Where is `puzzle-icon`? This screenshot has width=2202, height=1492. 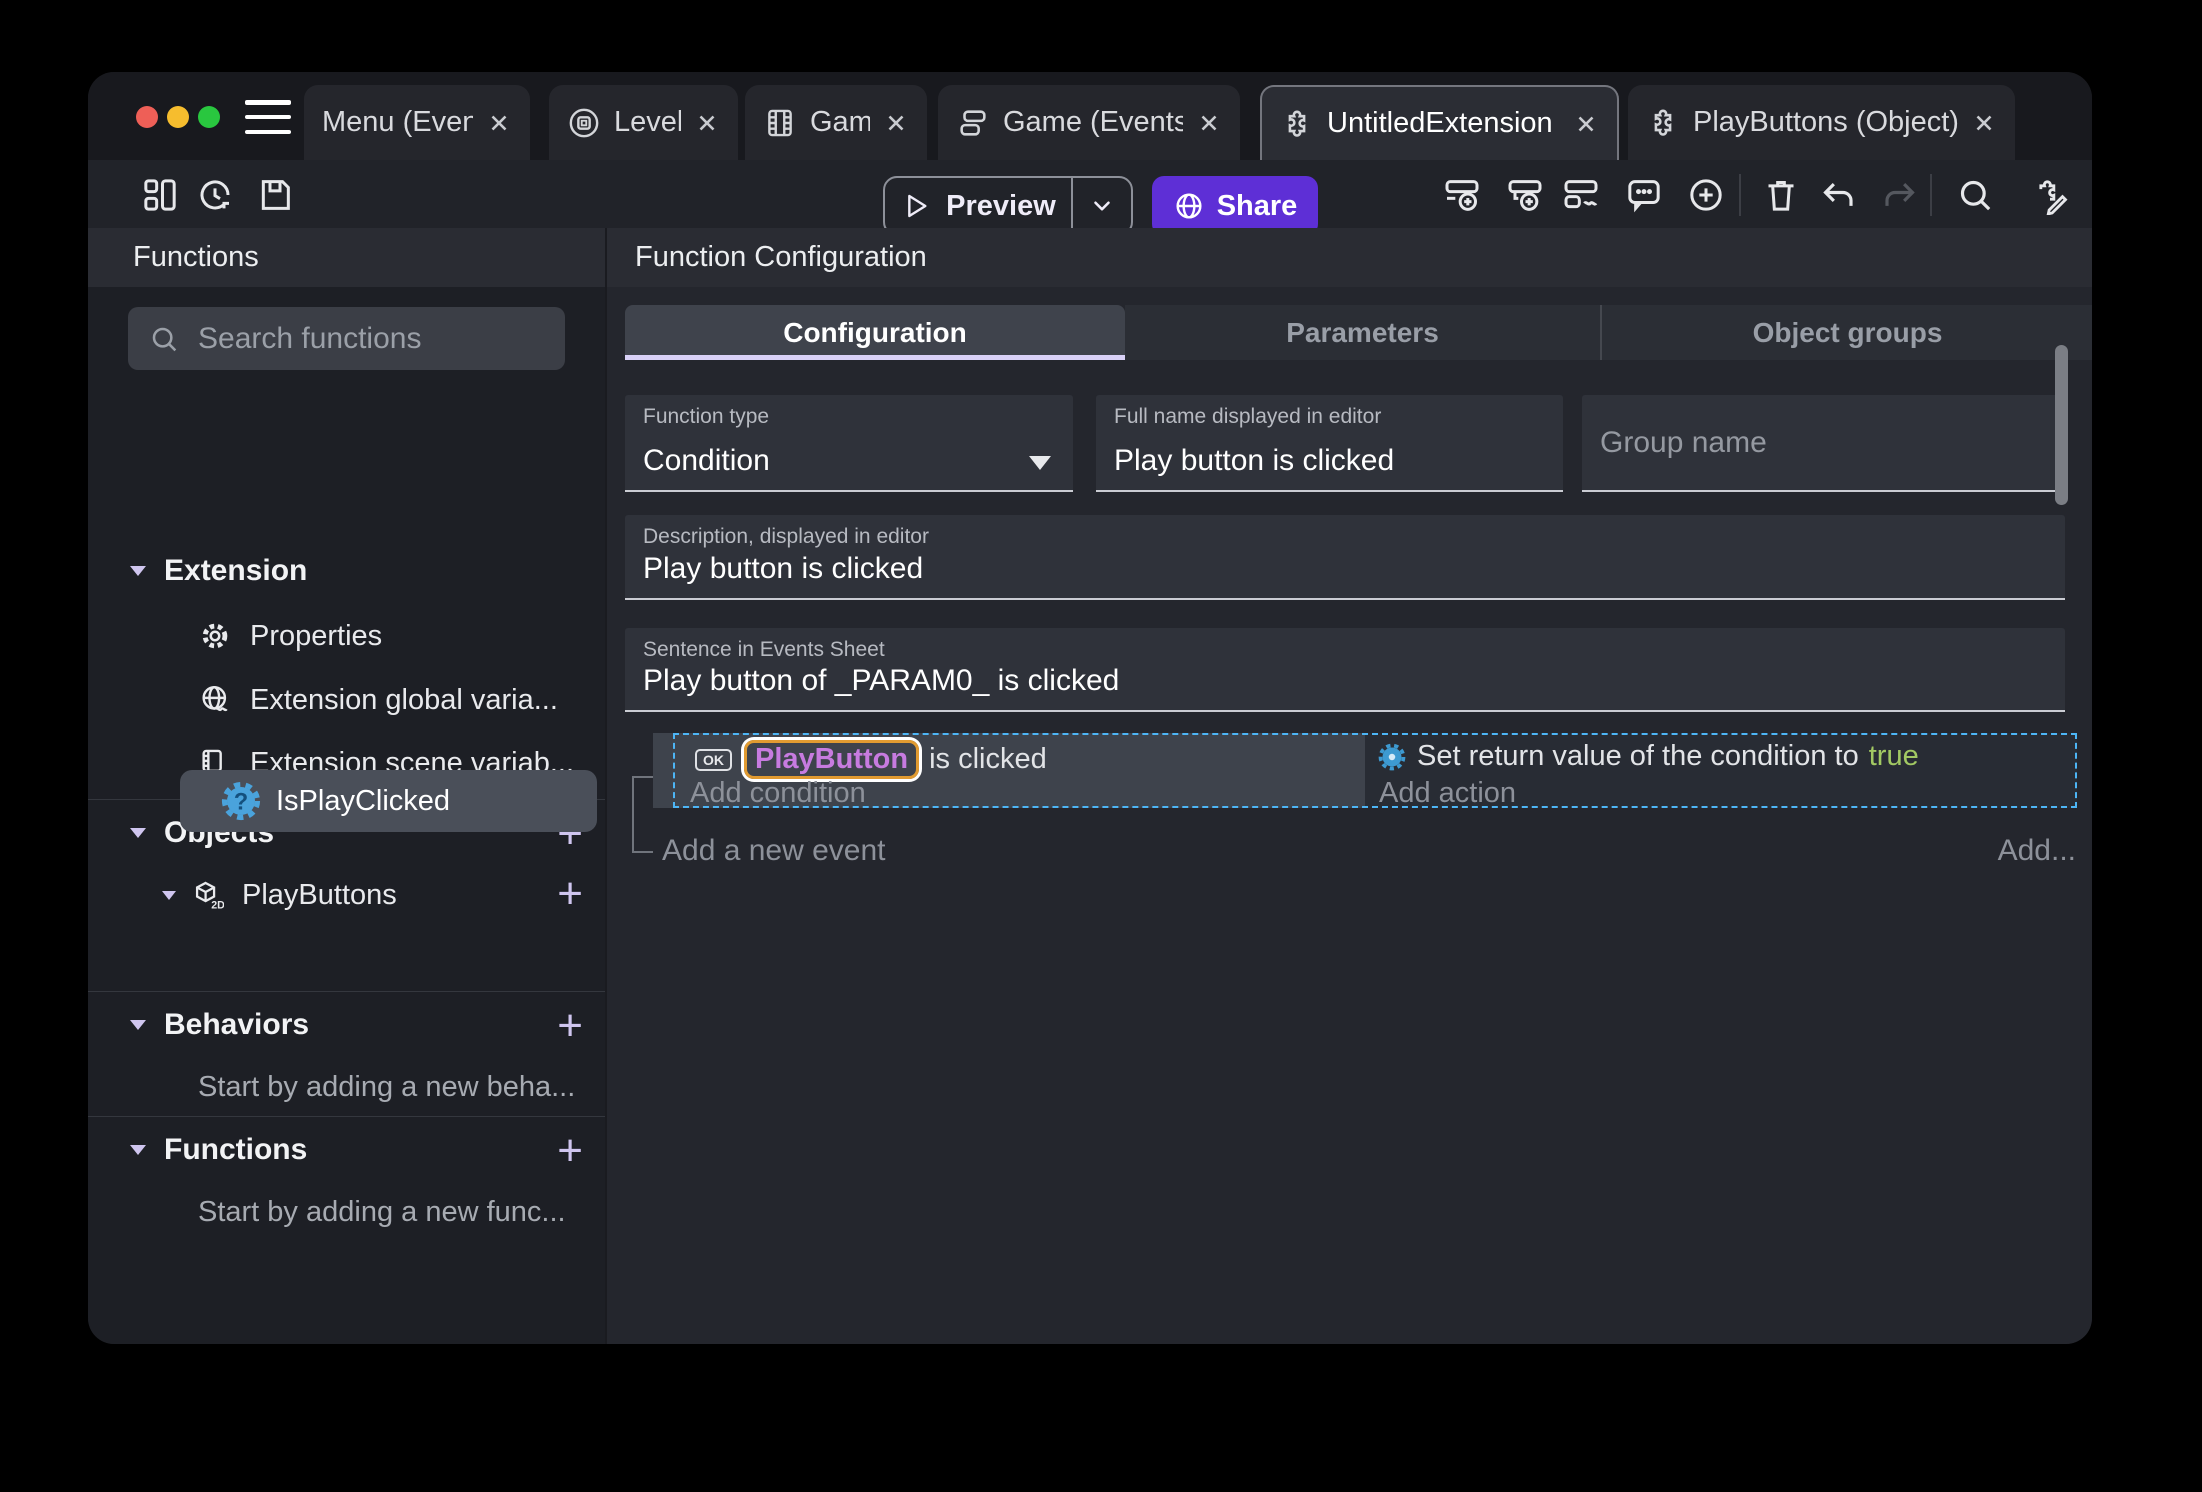
puzzle-icon is located at coordinates (1663, 123).